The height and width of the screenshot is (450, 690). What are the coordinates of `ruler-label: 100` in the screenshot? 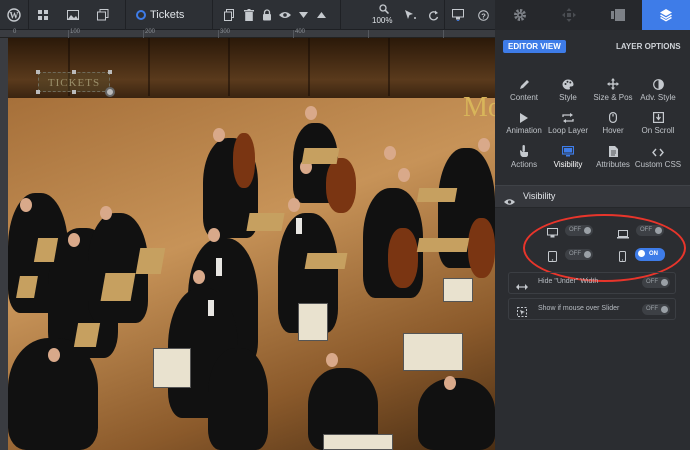 It's located at (75, 32).